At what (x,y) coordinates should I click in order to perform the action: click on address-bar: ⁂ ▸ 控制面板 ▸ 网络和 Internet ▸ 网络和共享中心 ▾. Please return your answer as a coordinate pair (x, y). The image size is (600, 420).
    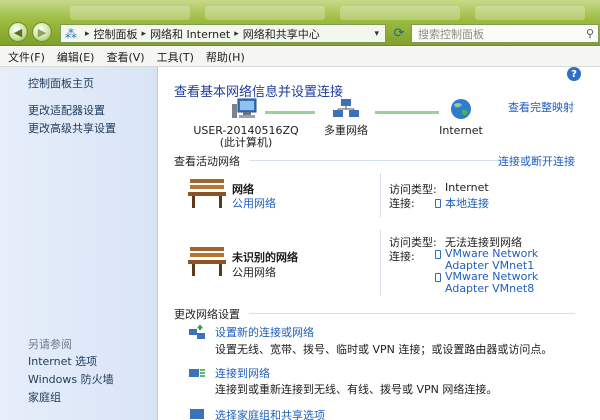
    Looking at the image, I should click on (223, 33).